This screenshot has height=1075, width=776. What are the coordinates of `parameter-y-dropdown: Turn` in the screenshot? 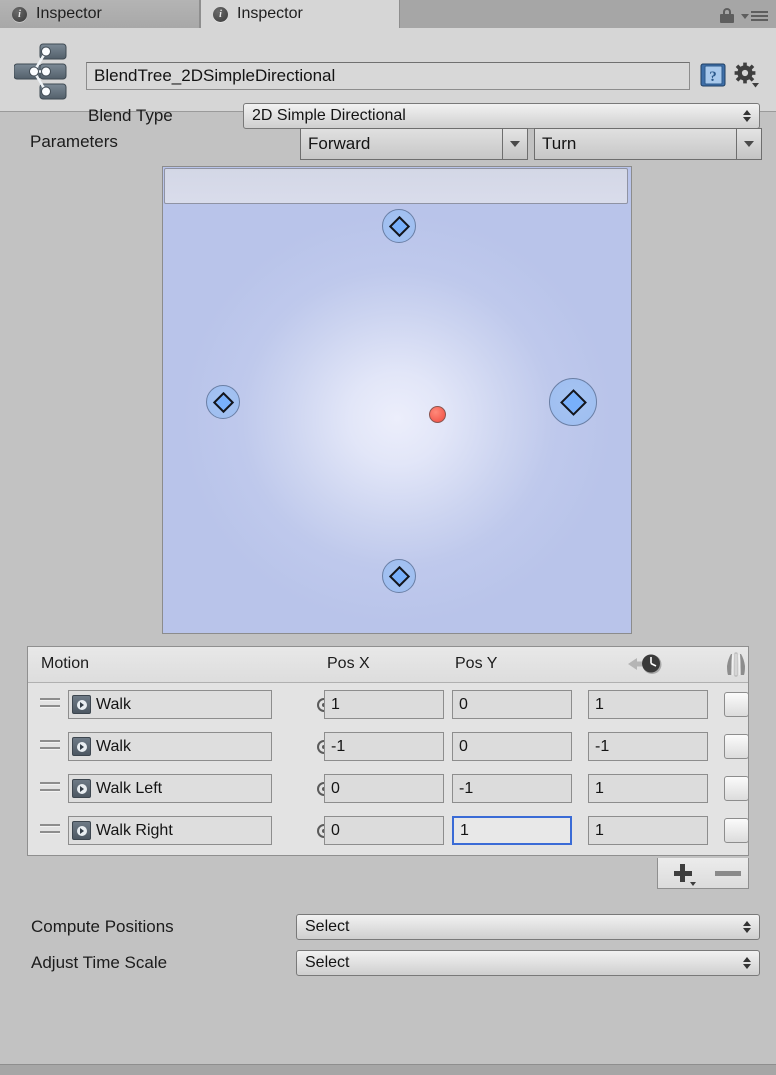 It's located at (648, 144).